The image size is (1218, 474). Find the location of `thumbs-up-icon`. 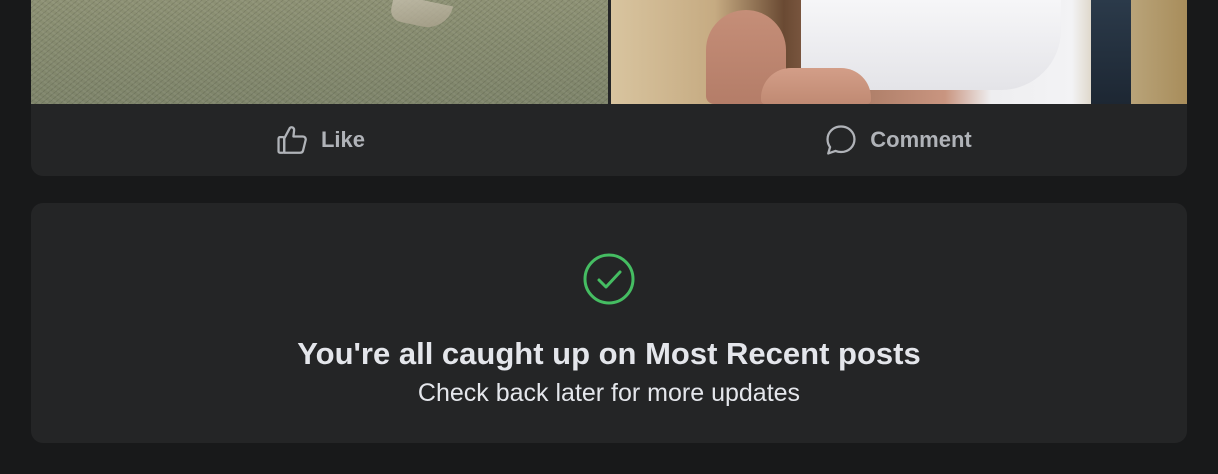

thumbs-up-icon is located at coordinates (292, 140).